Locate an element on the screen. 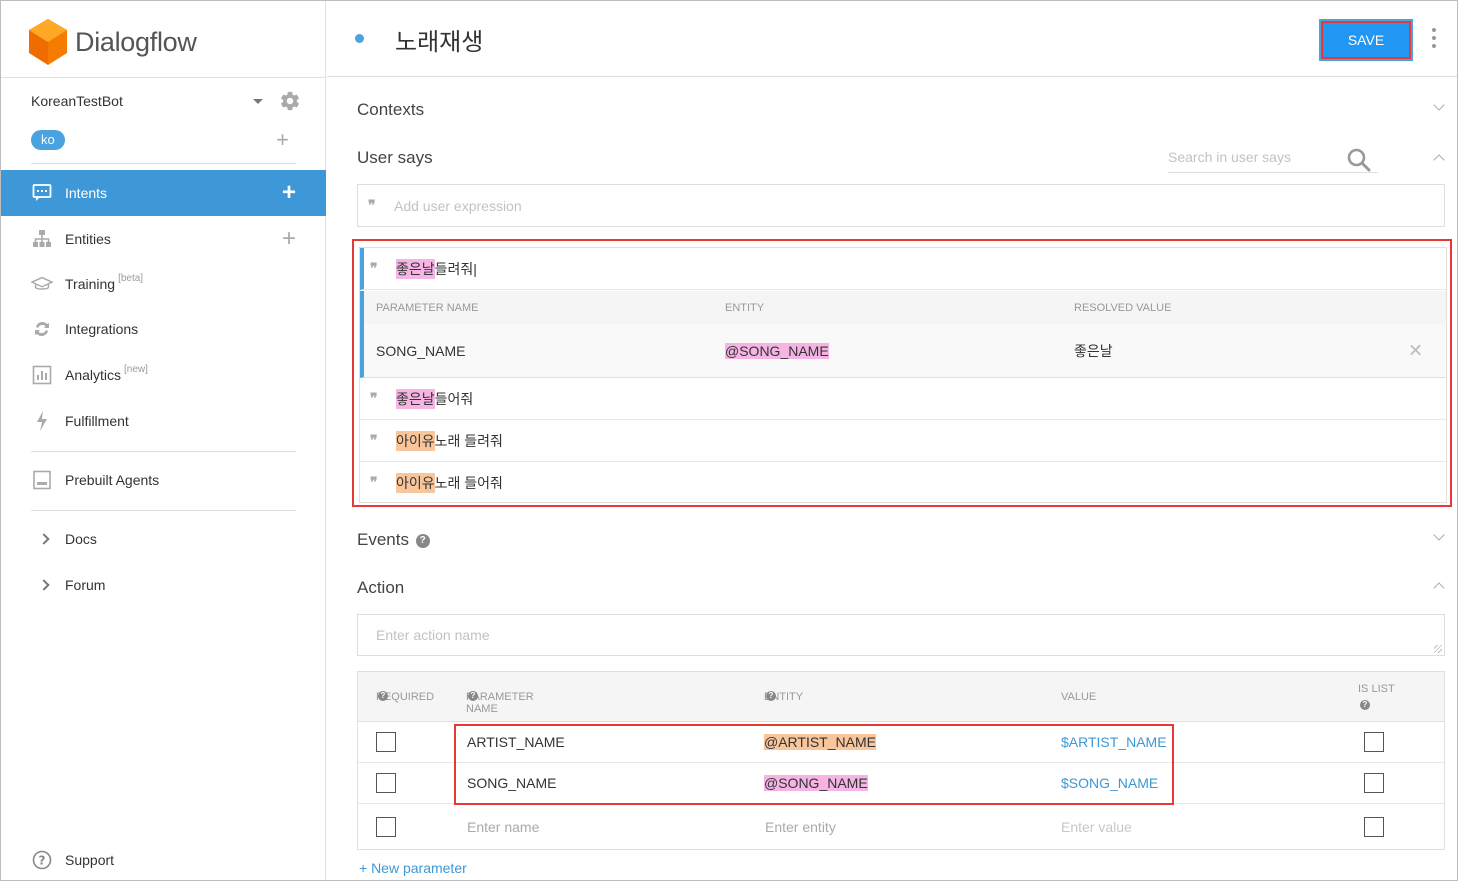 The height and width of the screenshot is (881, 1458). expression-text: 들려줘 is located at coordinates (454, 268).